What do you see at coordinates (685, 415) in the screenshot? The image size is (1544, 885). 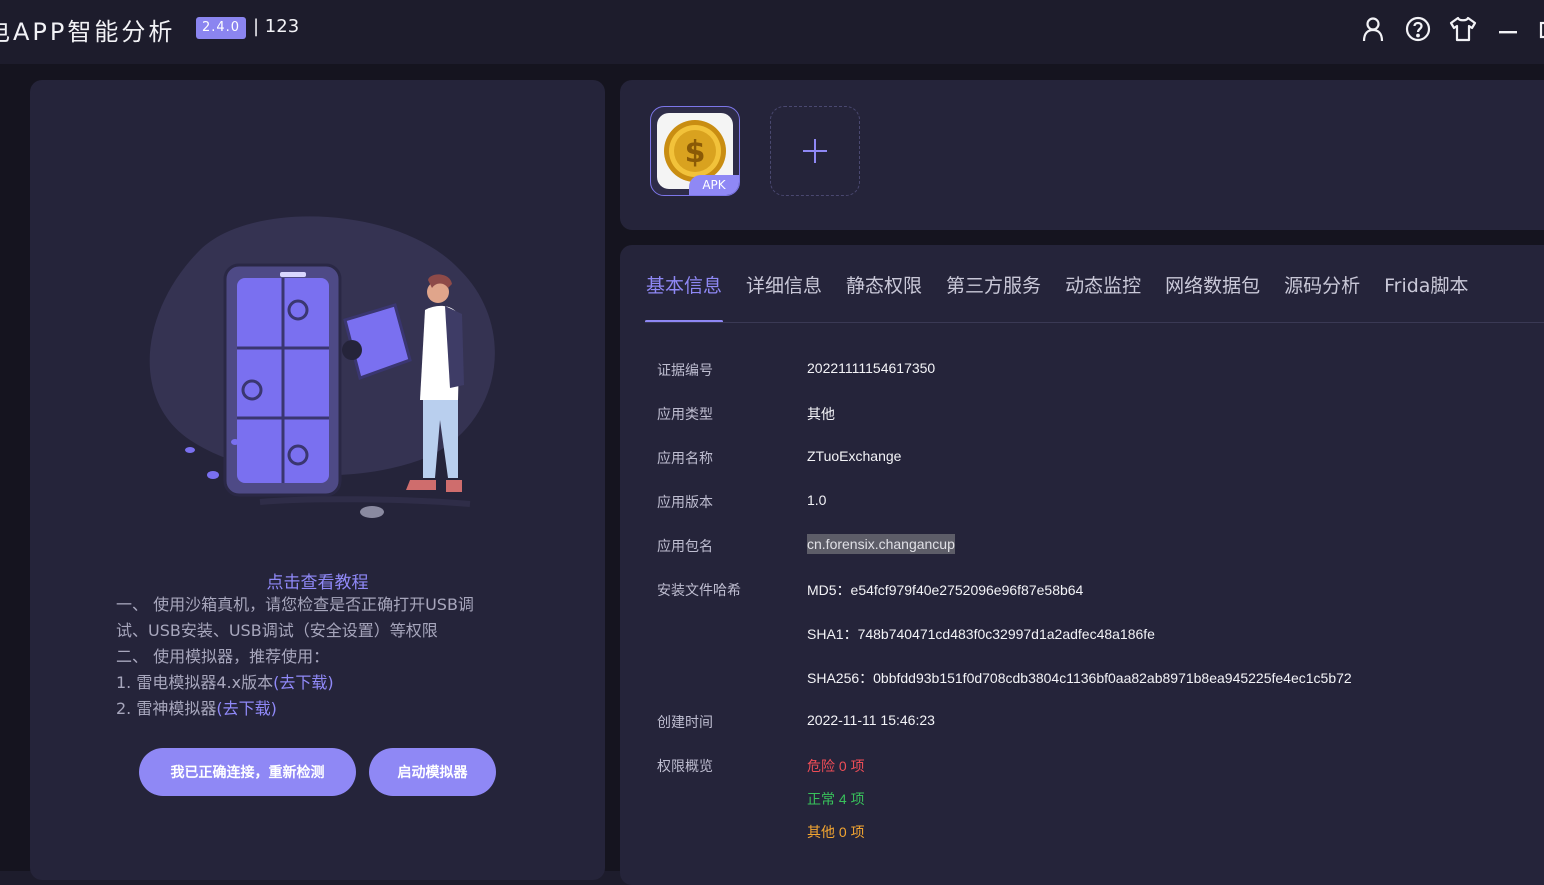 I see `type-label: 应用类型` at bounding box center [685, 415].